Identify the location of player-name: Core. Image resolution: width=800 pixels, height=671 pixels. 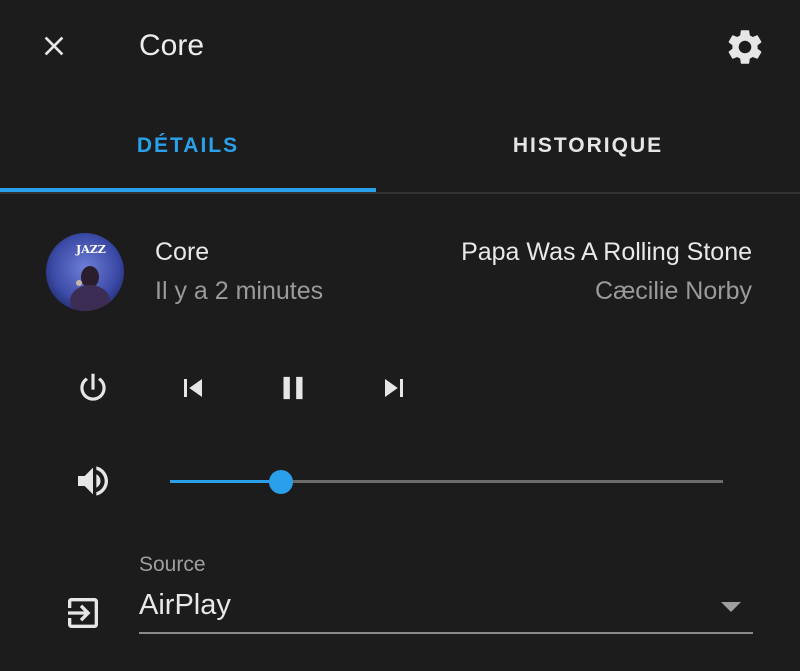
(182, 252).